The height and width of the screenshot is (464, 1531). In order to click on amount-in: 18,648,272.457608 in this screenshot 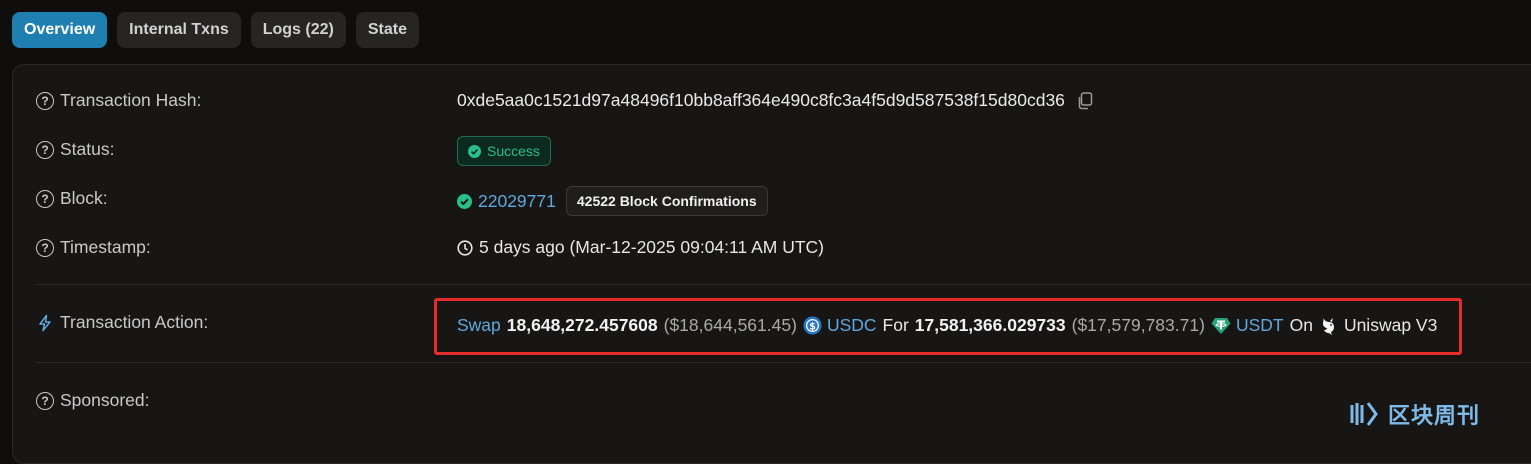, I will do `click(582, 325)`.